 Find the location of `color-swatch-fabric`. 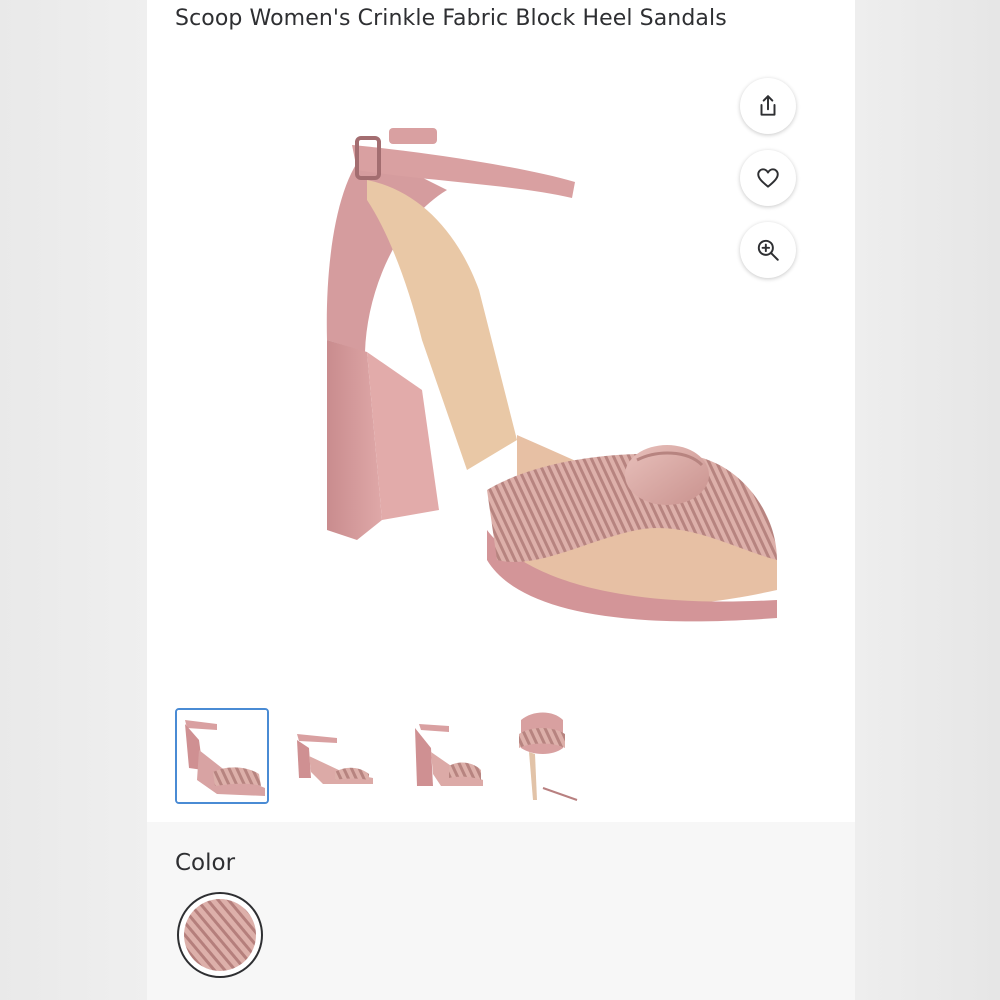

color-swatch-fabric is located at coordinates (220, 935).